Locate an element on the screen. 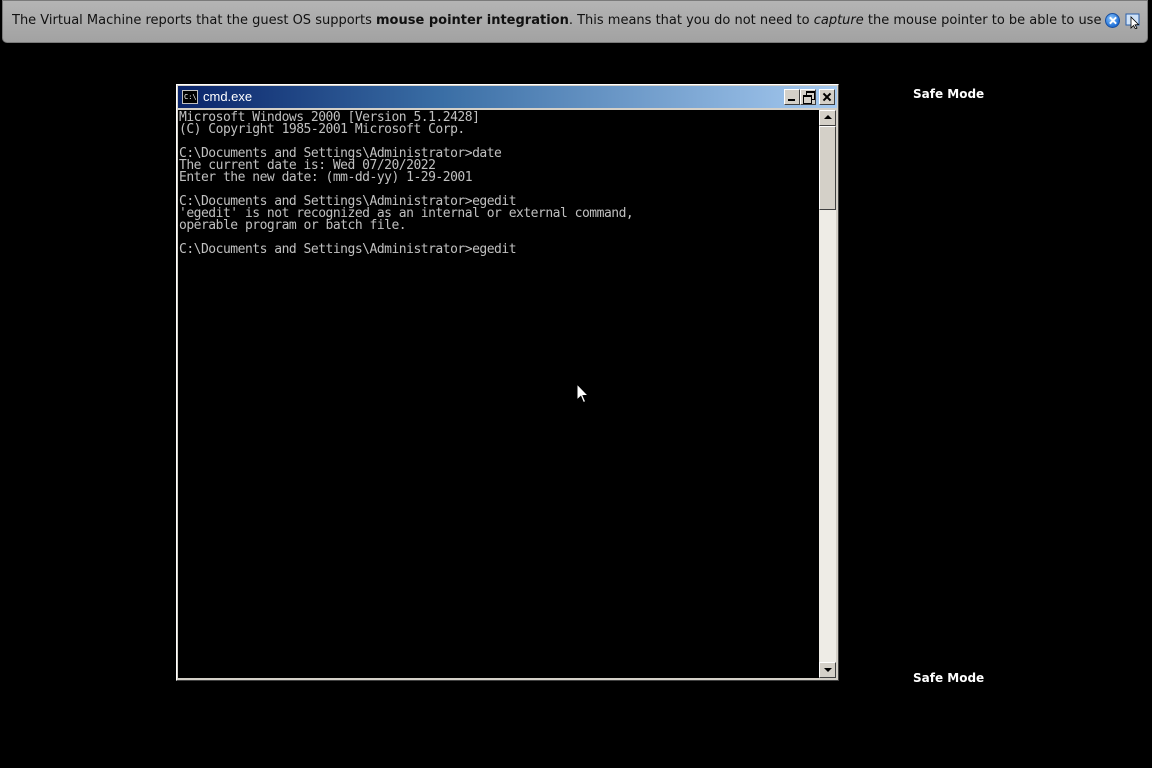 The height and width of the screenshot is (768, 1152). mouse-integration-icon is located at coordinates (1133, 21).